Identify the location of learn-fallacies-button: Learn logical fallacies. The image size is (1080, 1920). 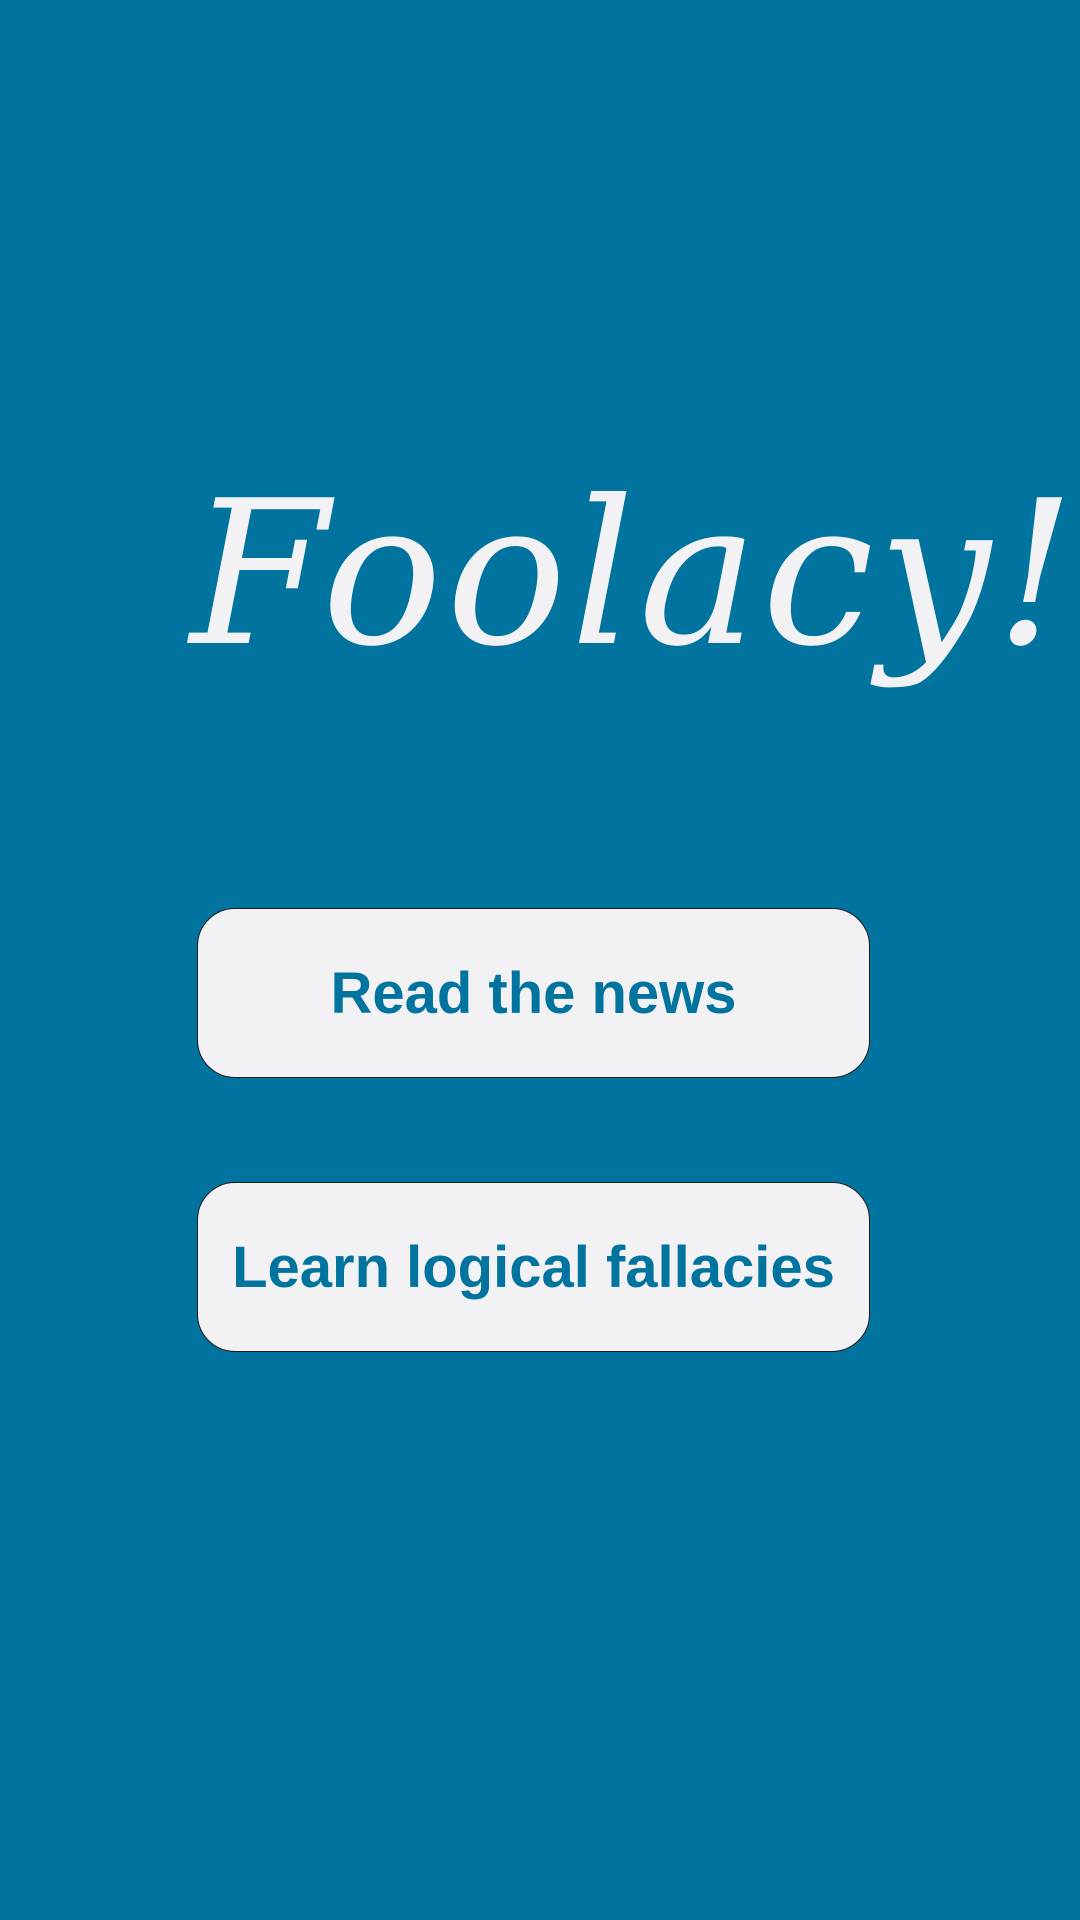
(533, 1267).